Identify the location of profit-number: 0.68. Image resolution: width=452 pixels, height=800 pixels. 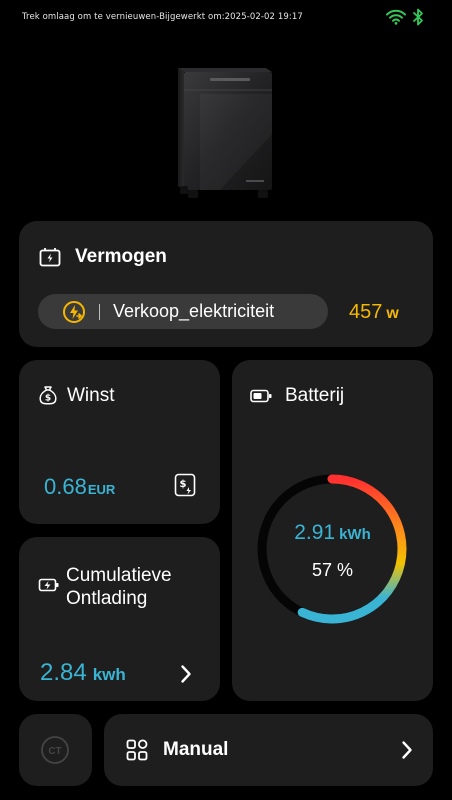
(65, 486).